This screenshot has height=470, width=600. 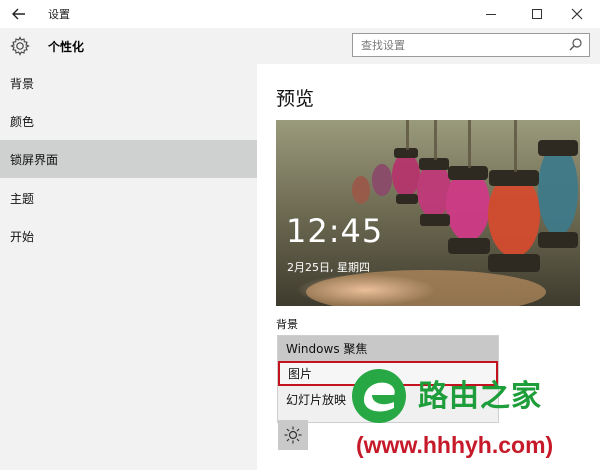 I want to click on minimize-button, so click(x=491, y=14).